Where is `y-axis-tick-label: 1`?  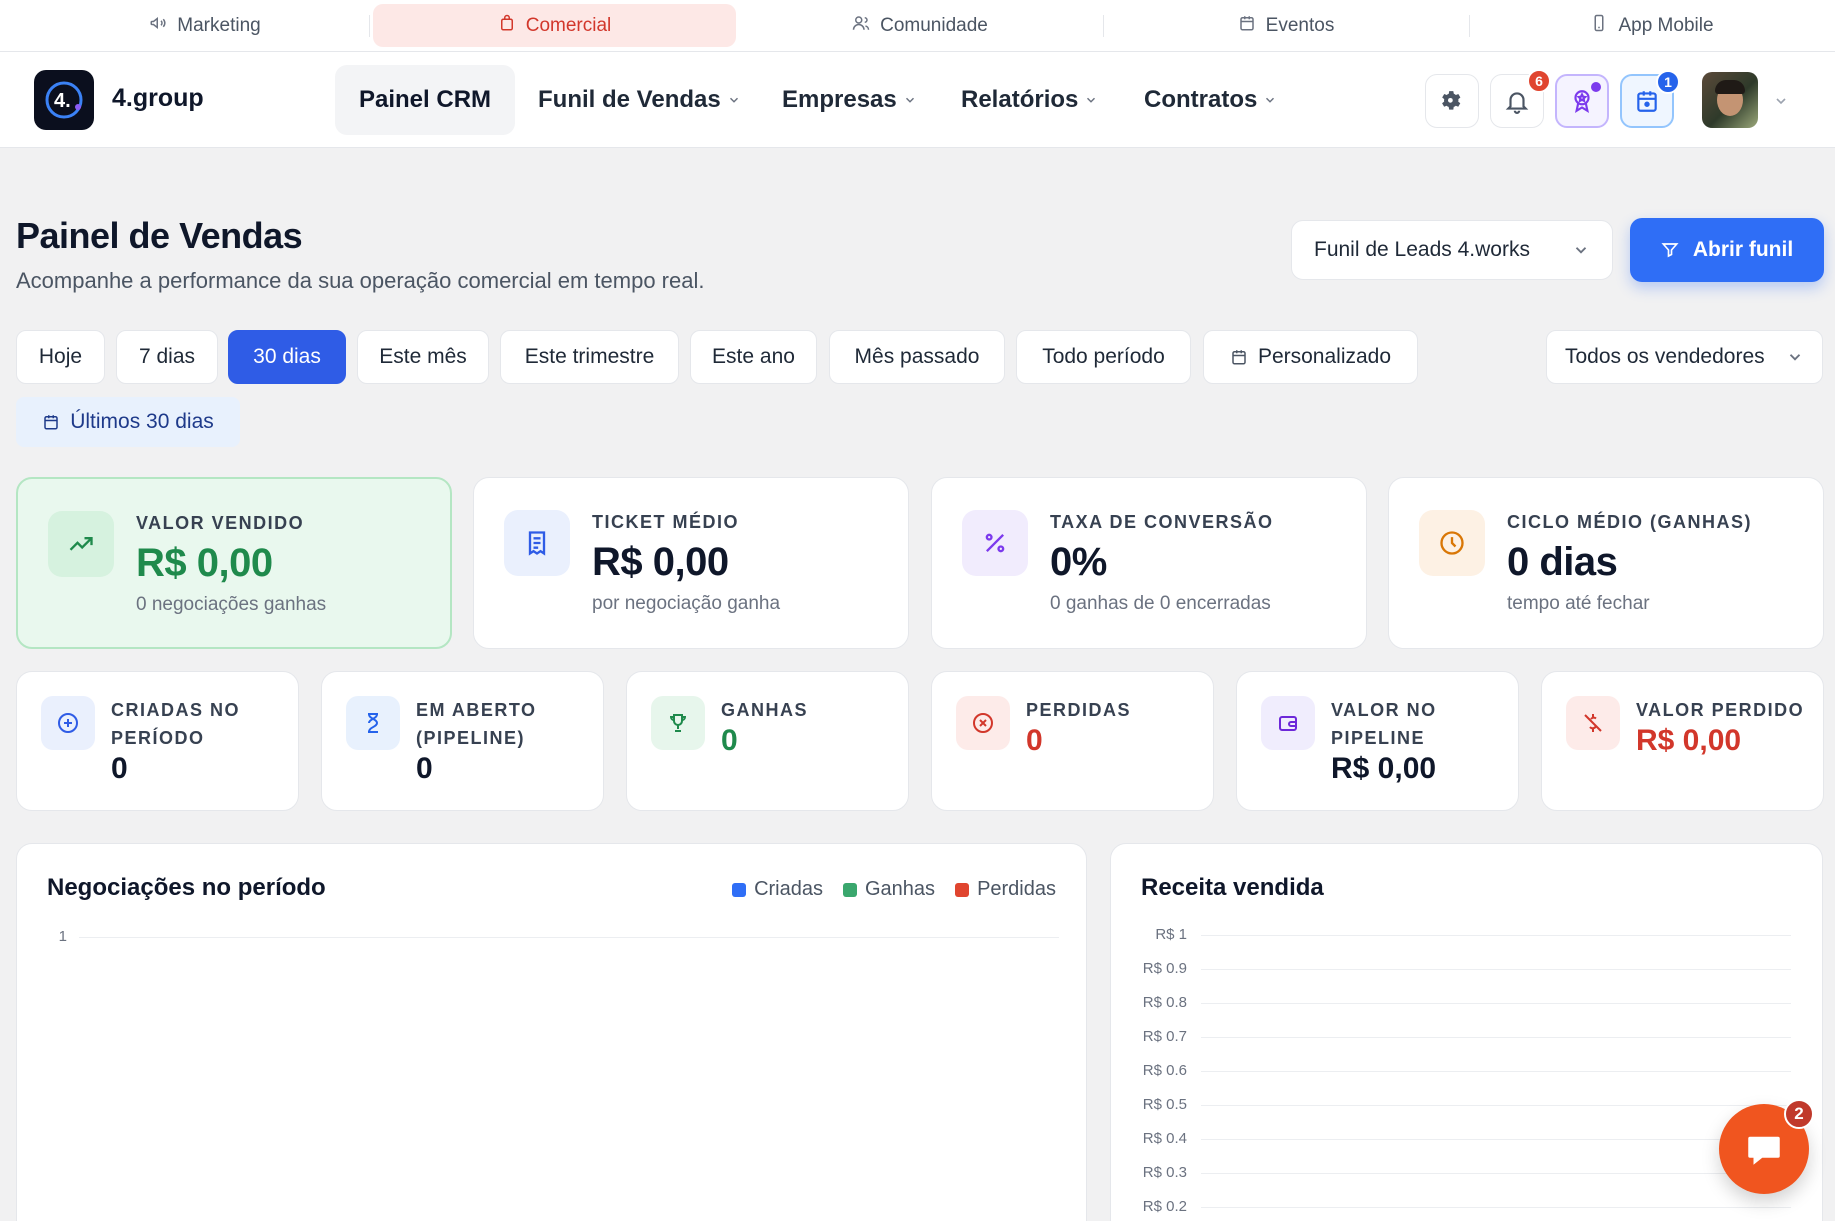 y-axis-tick-label: 1 is located at coordinates (62, 936).